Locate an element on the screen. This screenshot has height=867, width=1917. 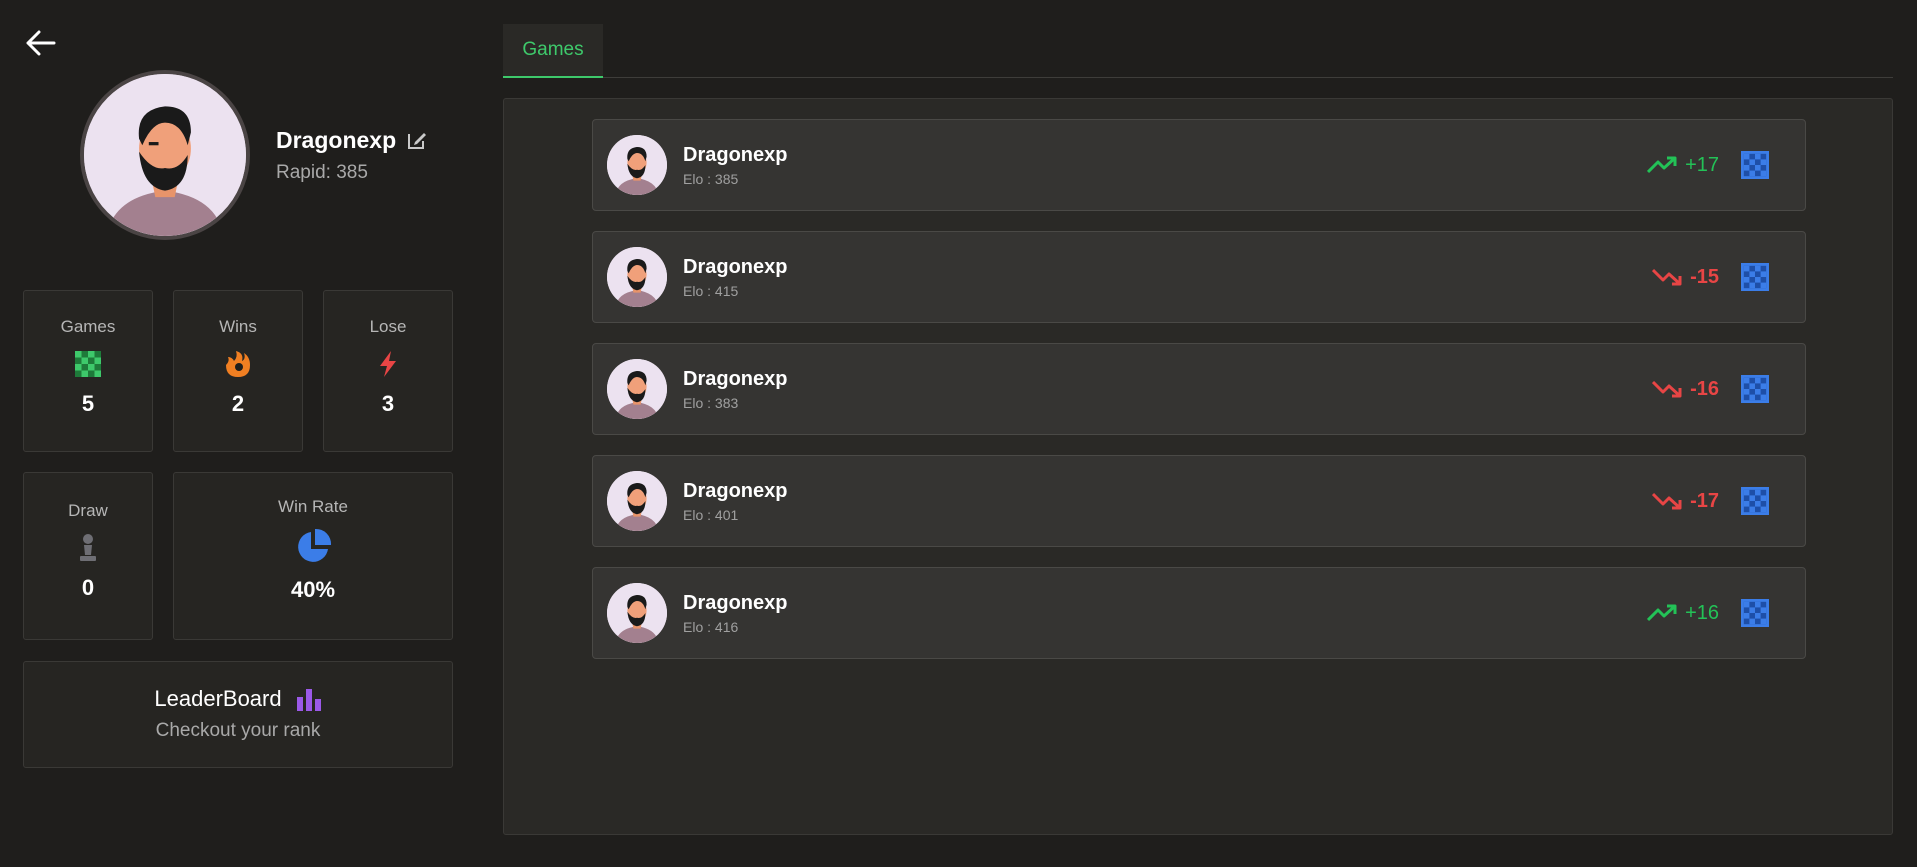
rating-change-value: -17 is located at coordinates (1704, 500).